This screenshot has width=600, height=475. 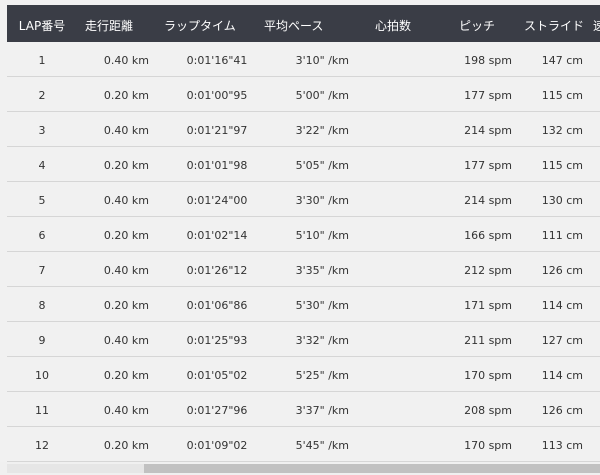 What do you see at coordinates (42, 130) in the screenshot?
I see `cell-lap: 3` at bounding box center [42, 130].